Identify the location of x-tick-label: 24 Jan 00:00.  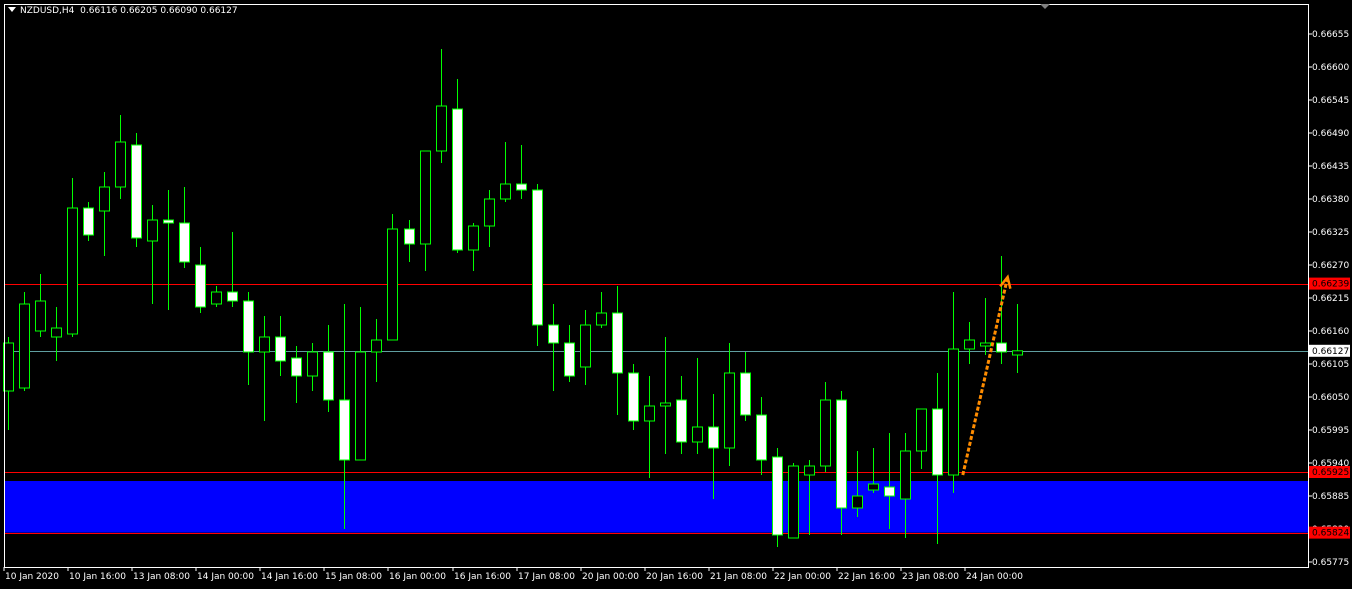
(994, 577).